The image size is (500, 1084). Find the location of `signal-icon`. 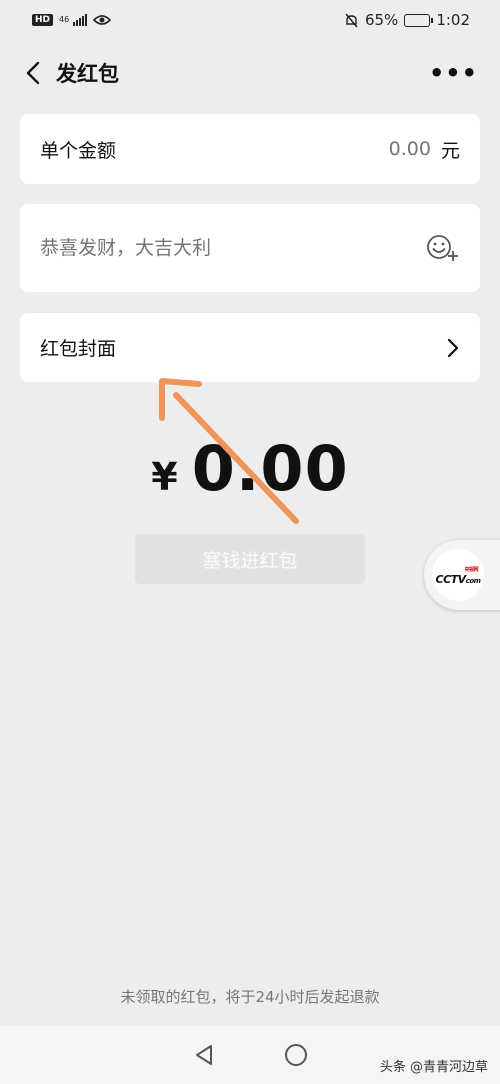

signal-icon is located at coordinates (80, 20).